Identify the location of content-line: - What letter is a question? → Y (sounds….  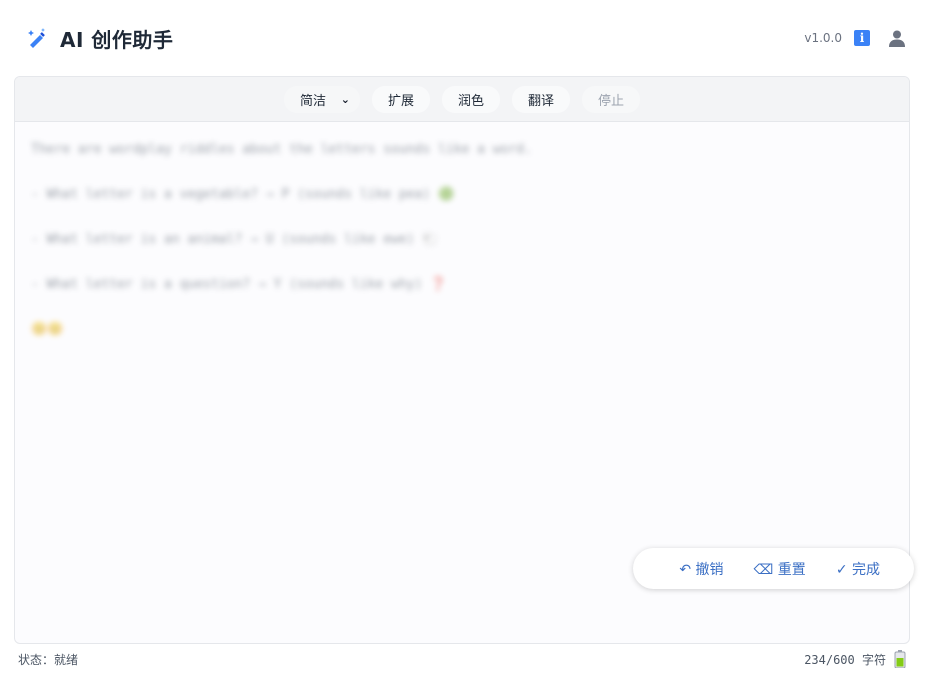
(239, 284).